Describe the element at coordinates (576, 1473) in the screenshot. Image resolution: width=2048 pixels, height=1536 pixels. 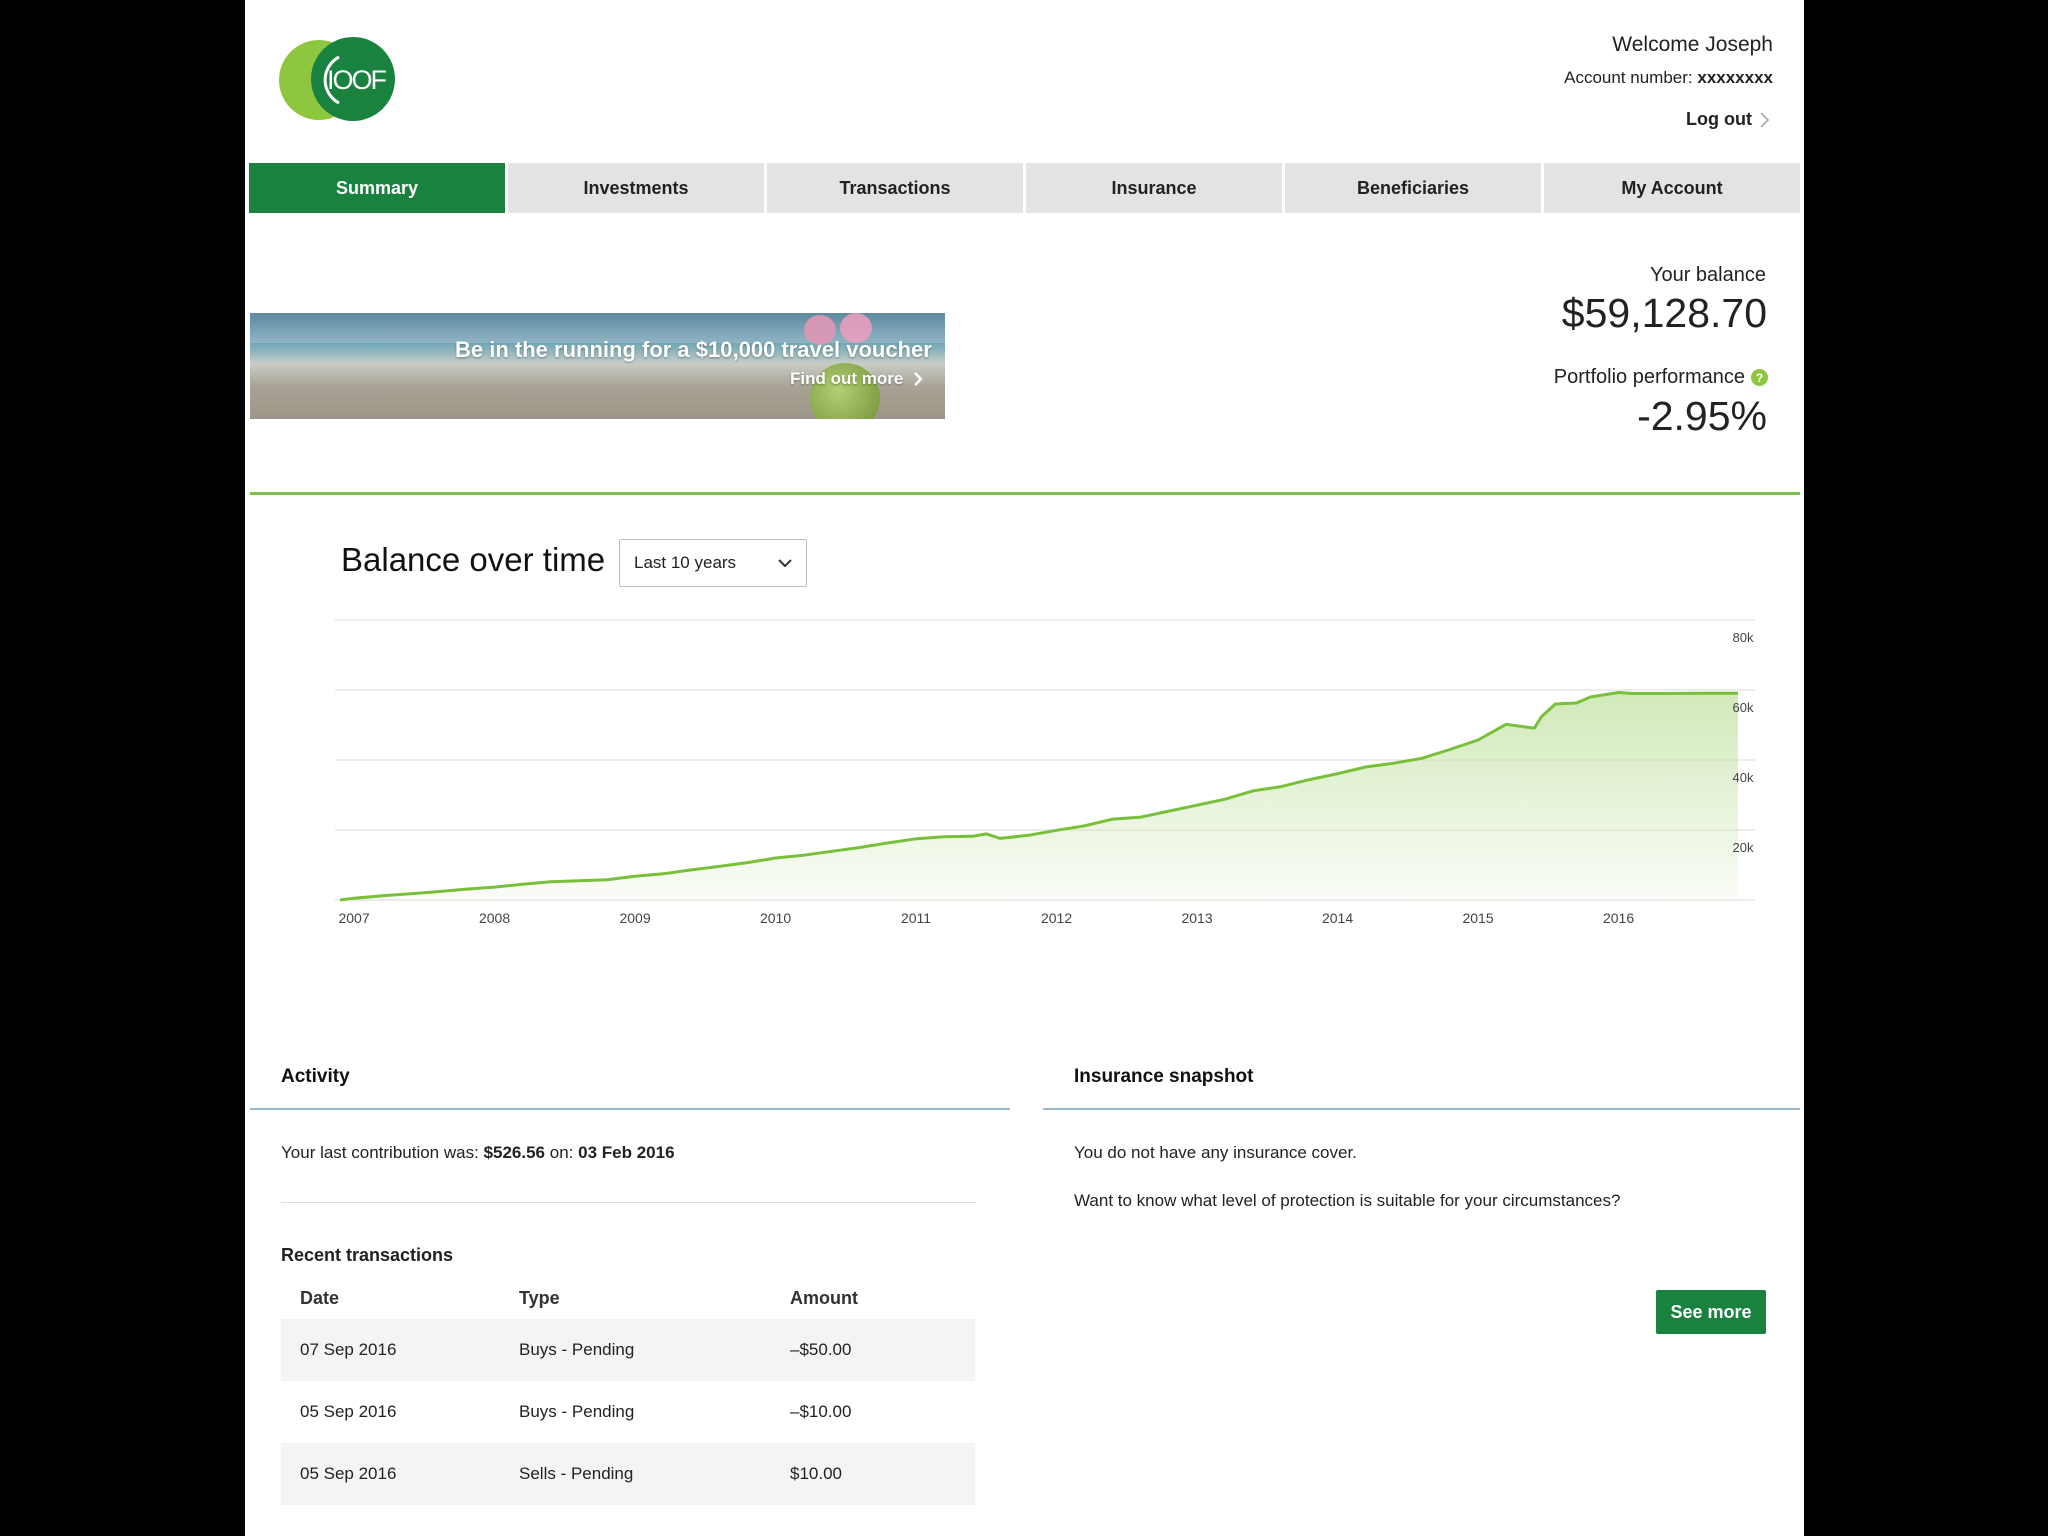
I see `row-type: Sells - Pending` at that location.